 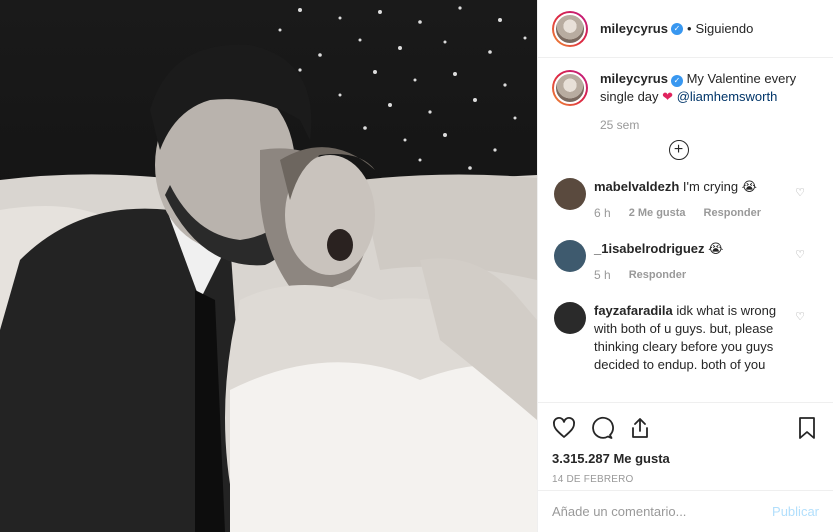 I want to click on comment-time: 5 h, so click(x=602, y=275).